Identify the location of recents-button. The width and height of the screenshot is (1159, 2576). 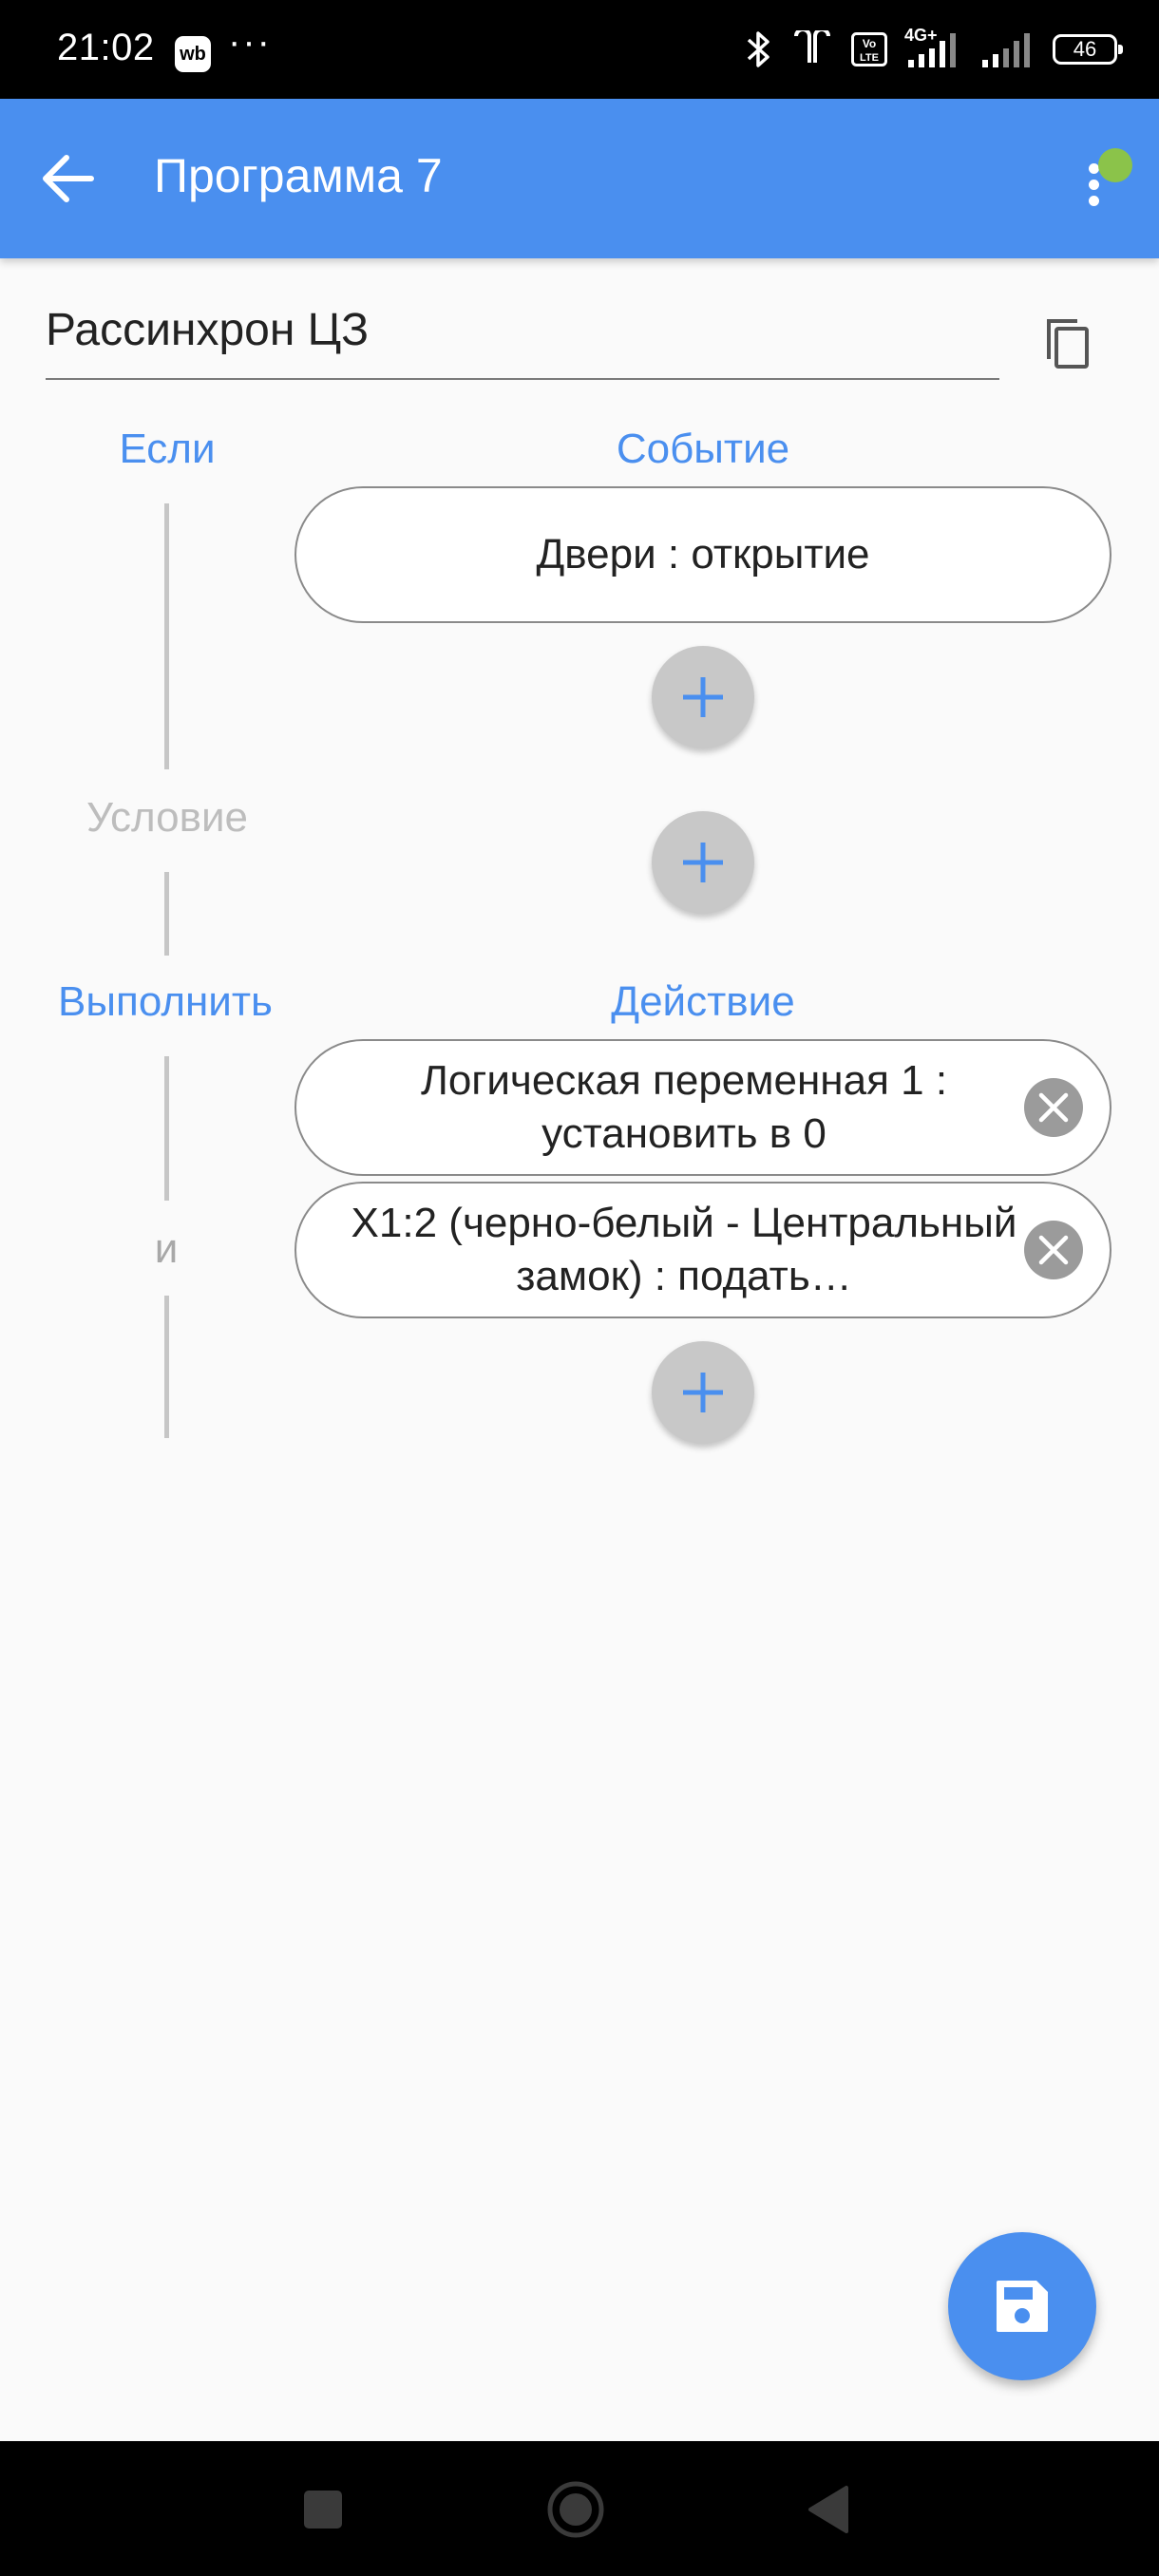
(323, 2509).